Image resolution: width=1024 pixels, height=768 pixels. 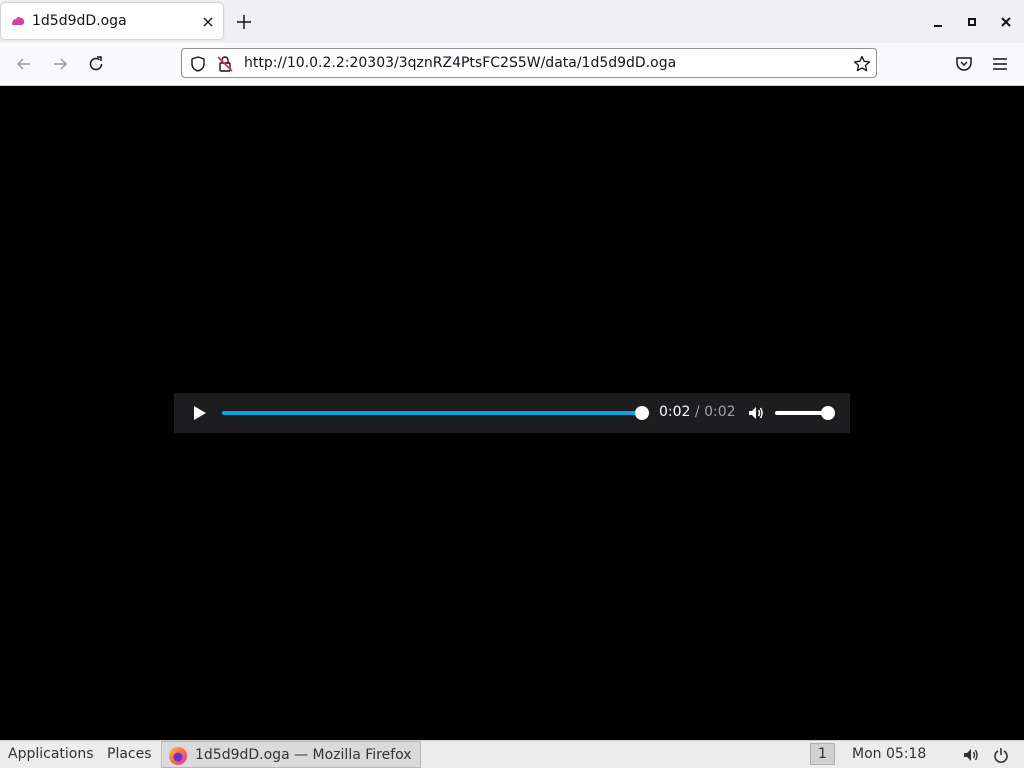 I want to click on volume-icon, so click(x=971, y=755).